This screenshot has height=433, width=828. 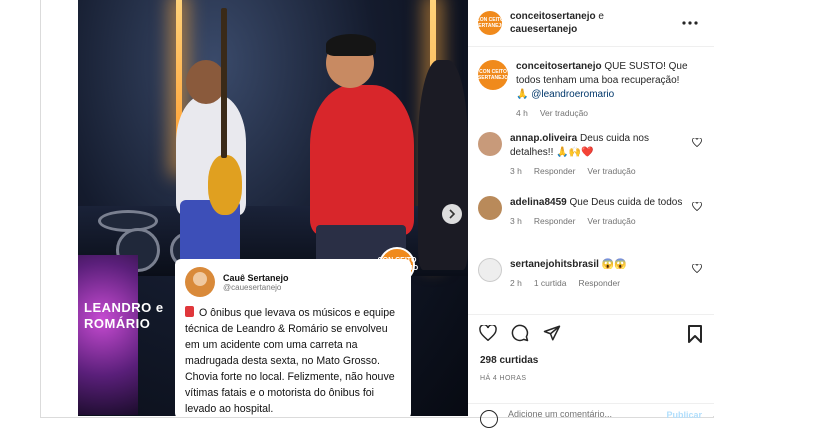 What do you see at coordinates (614, 264) in the screenshot?
I see `comment-text: 😱😱` at bounding box center [614, 264].